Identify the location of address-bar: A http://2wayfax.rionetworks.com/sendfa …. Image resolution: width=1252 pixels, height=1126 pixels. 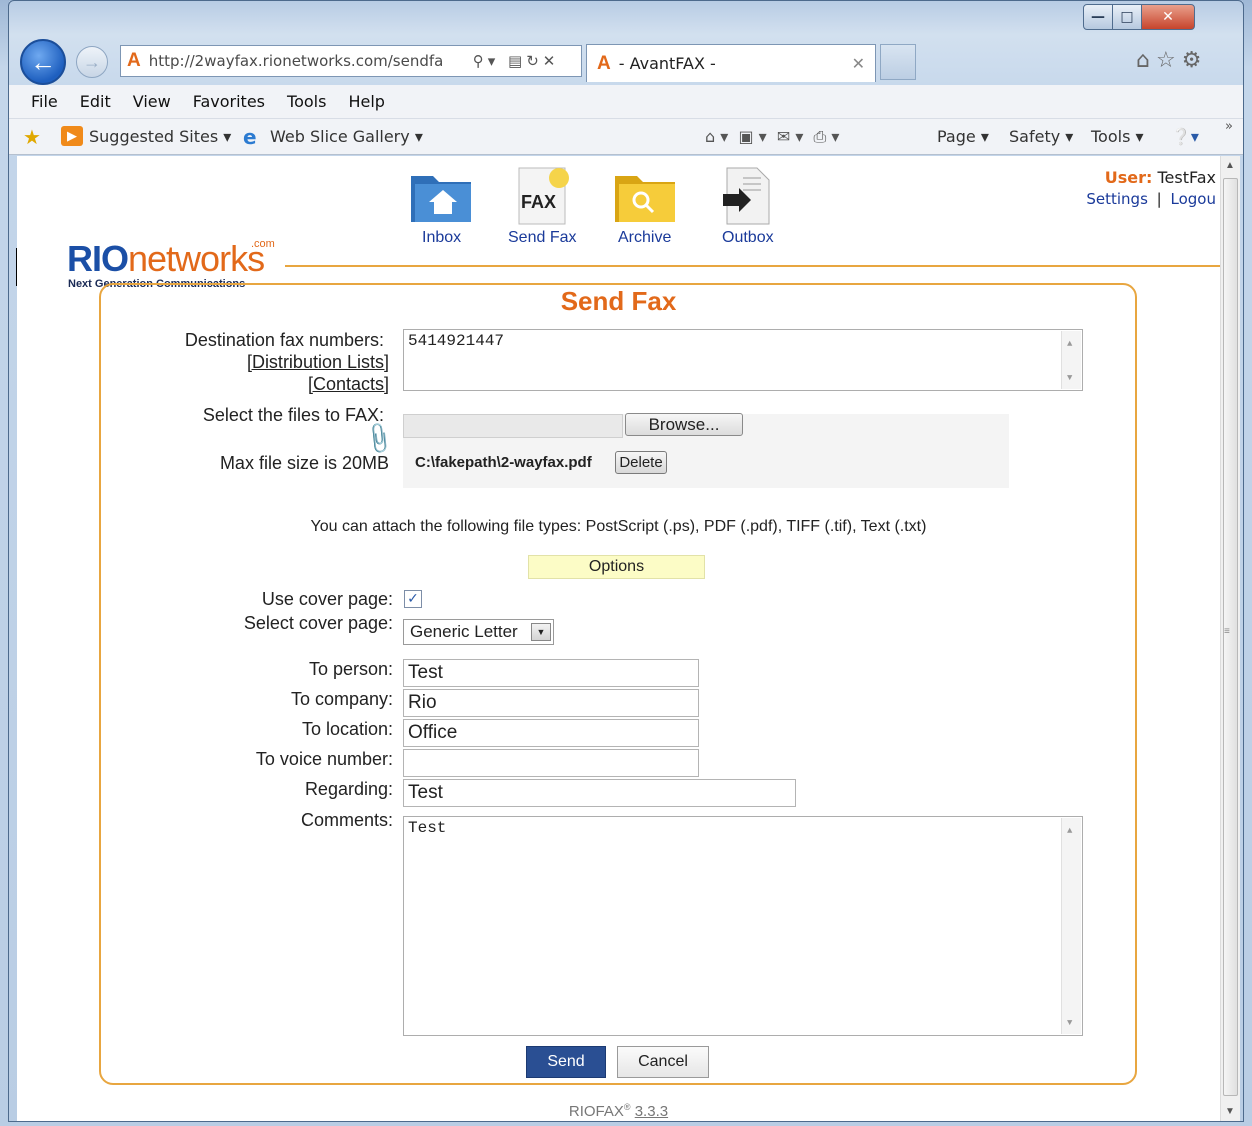
(351, 61).